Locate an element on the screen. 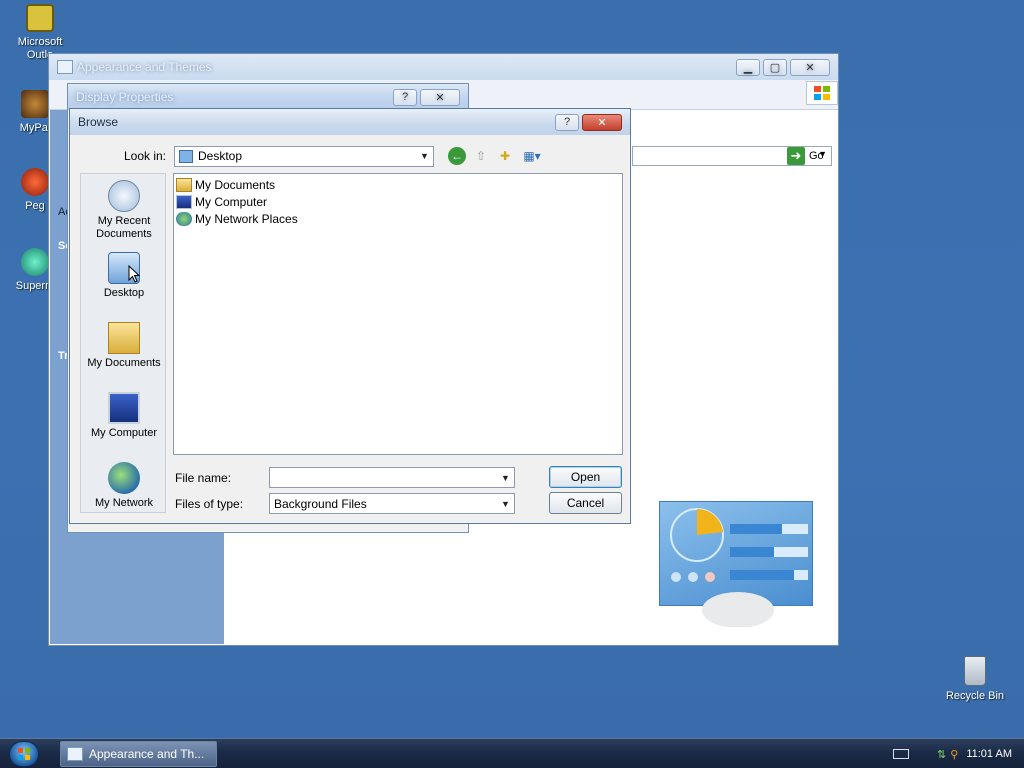  place-my-documents: My Documents is located at coordinates (124, 346).